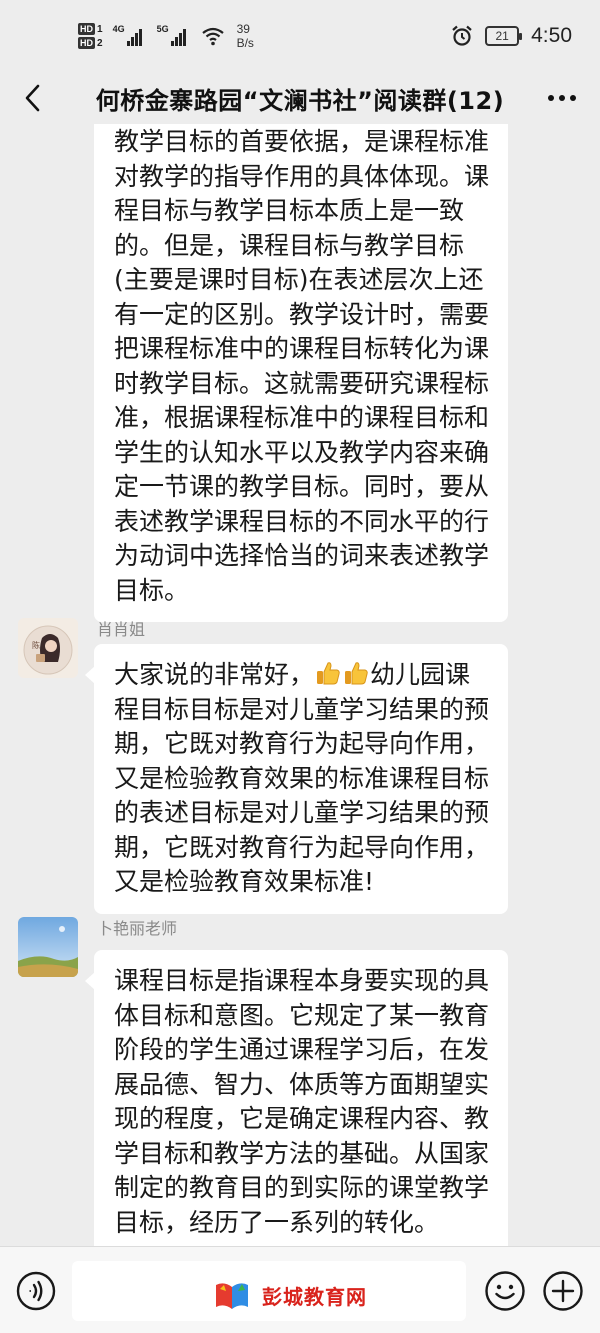  What do you see at coordinates (36, 645) in the screenshot?
I see `avatar-text: 陈` at bounding box center [36, 645].